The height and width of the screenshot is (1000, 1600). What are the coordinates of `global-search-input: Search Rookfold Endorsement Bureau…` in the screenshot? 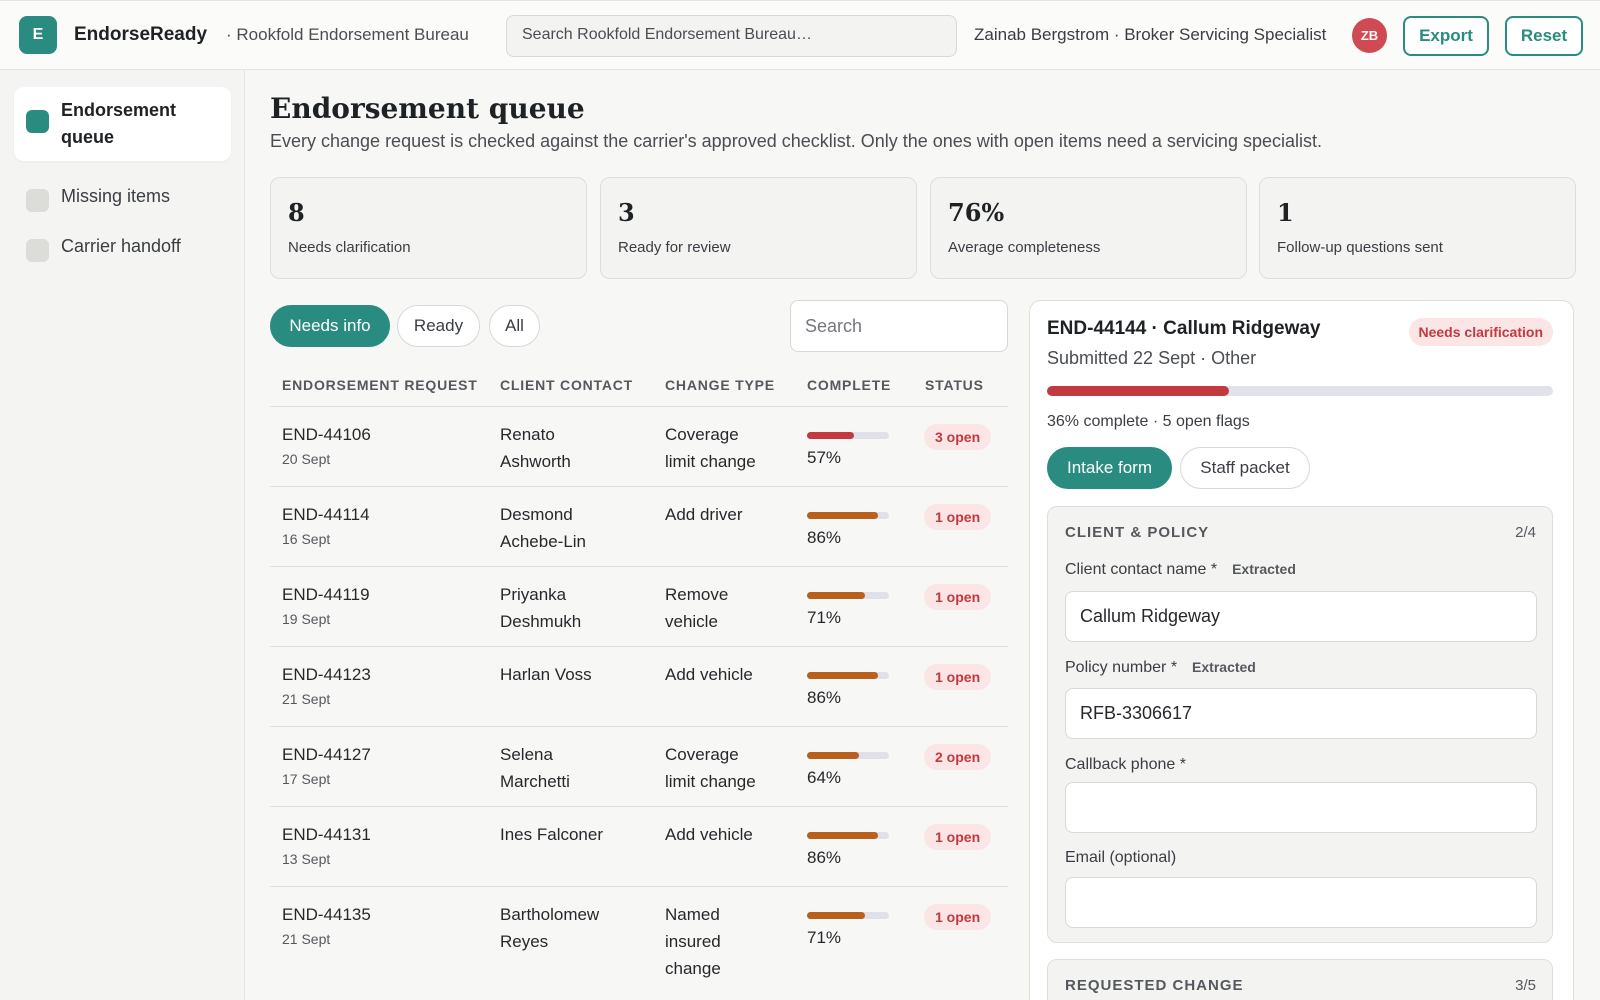 It's located at (731, 36).